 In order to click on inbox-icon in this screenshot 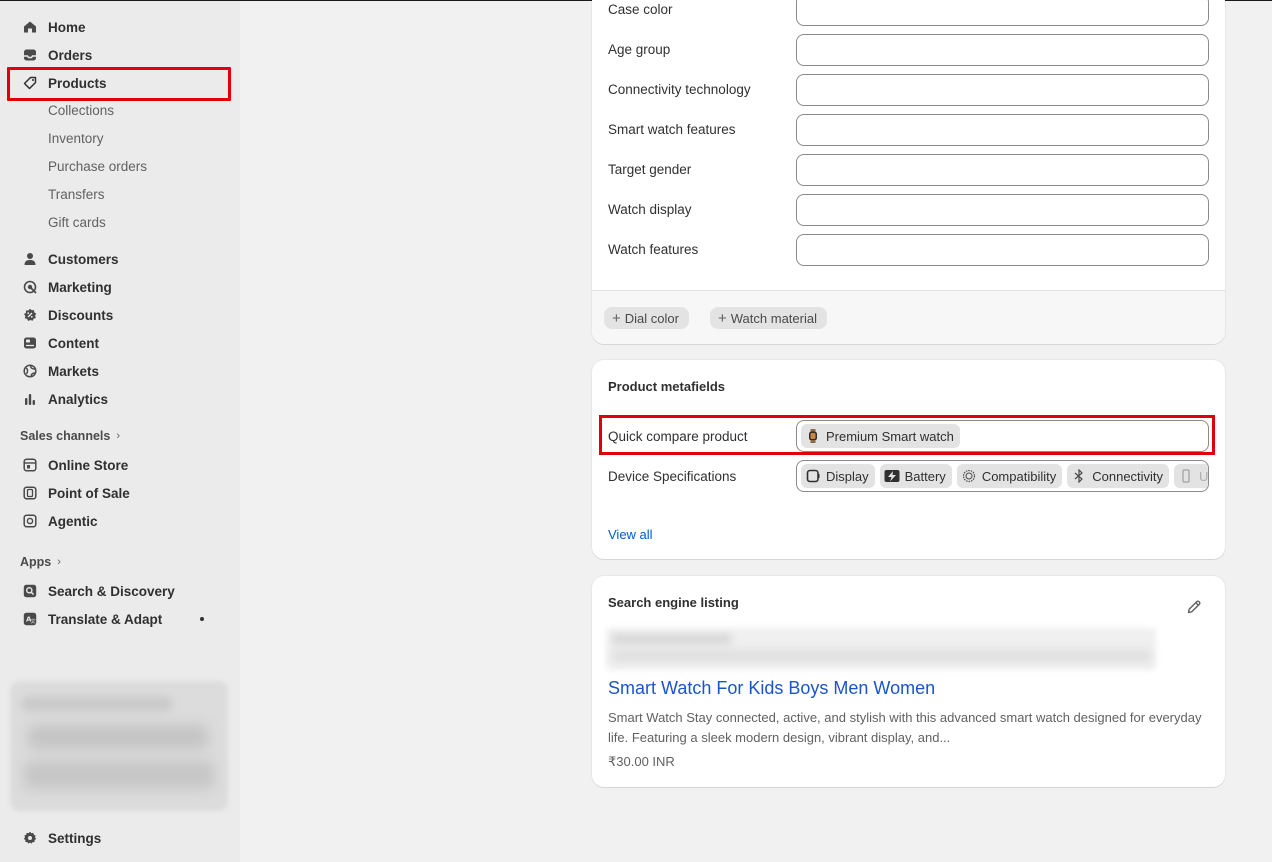, I will do `click(30, 55)`.